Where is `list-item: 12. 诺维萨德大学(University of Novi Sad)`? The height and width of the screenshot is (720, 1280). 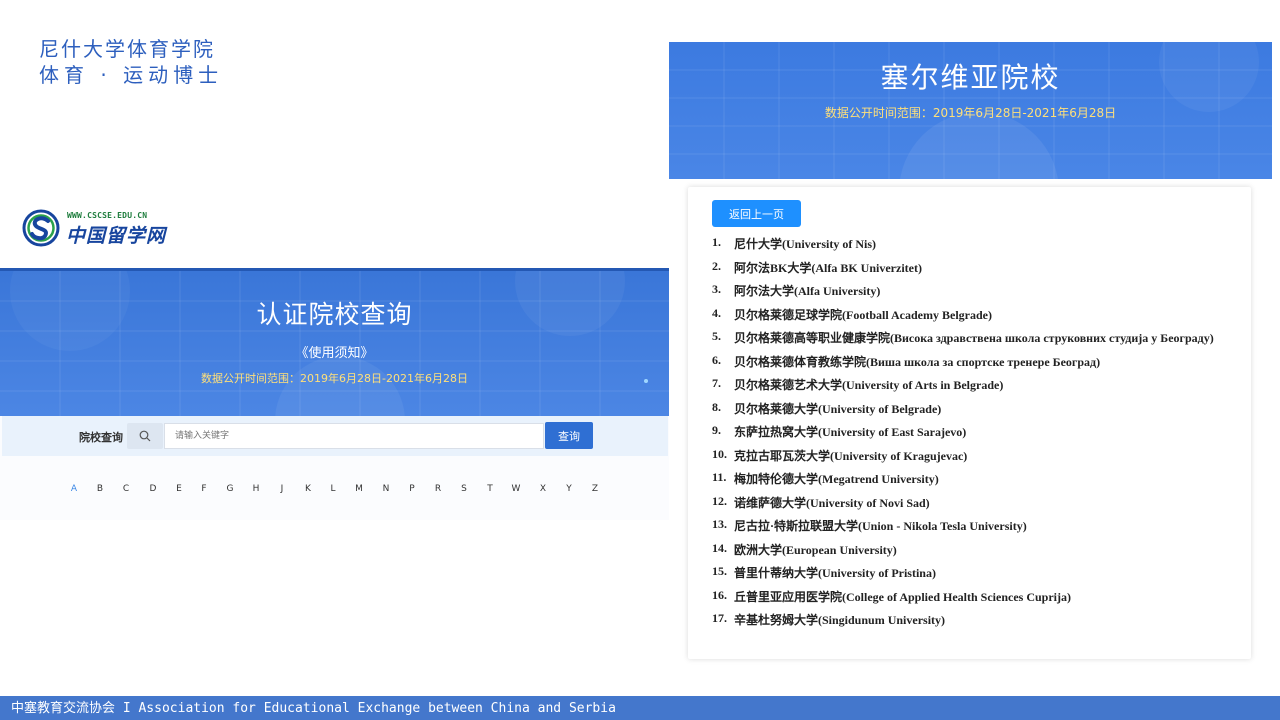
list-item: 12. 诺维萨德大学(University of Novi Sad) is located at coordinates (963, 506).